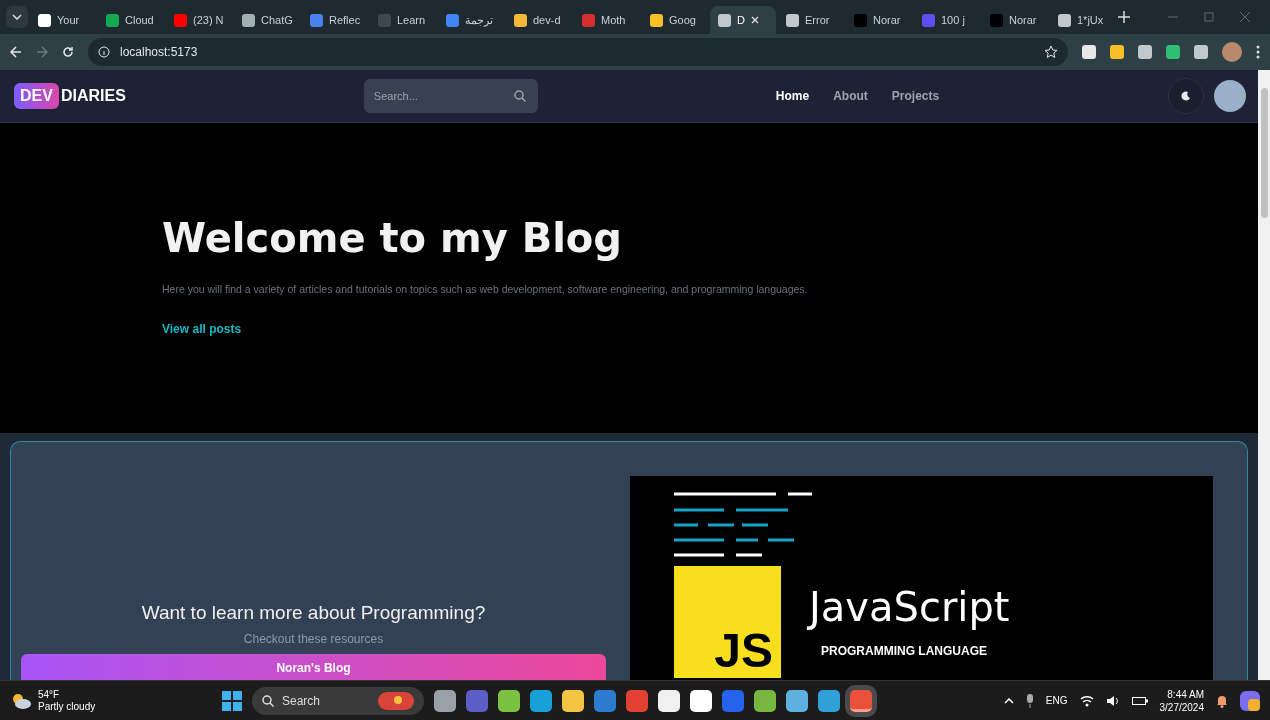 The height and width of the screenshot is (720, 1270). What do you see at coordinates (313, 613) in the screenshot?
I see `resources-title: Want to learn more about Programming?` at bounding box center [313, 613].